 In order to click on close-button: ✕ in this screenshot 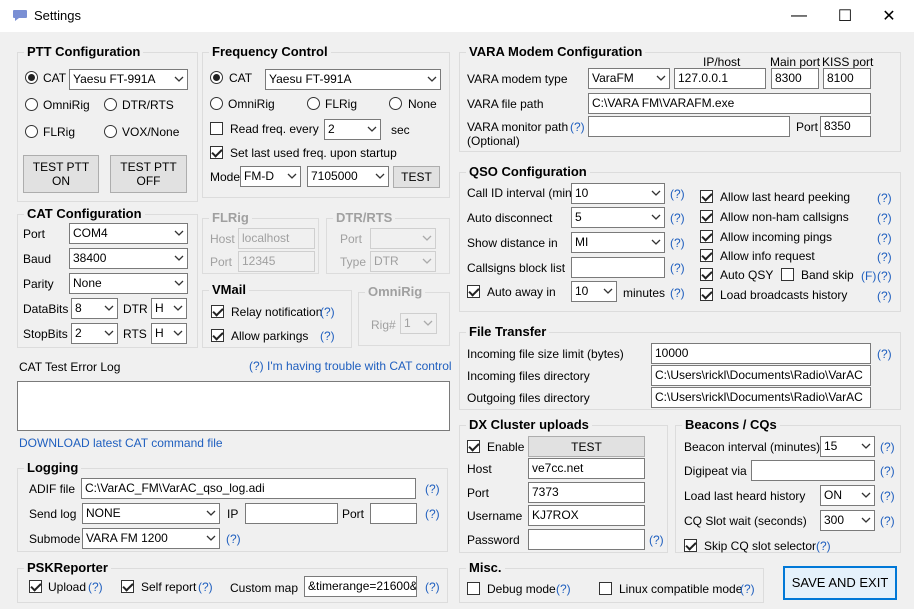, I will do `click(889, 16)`.